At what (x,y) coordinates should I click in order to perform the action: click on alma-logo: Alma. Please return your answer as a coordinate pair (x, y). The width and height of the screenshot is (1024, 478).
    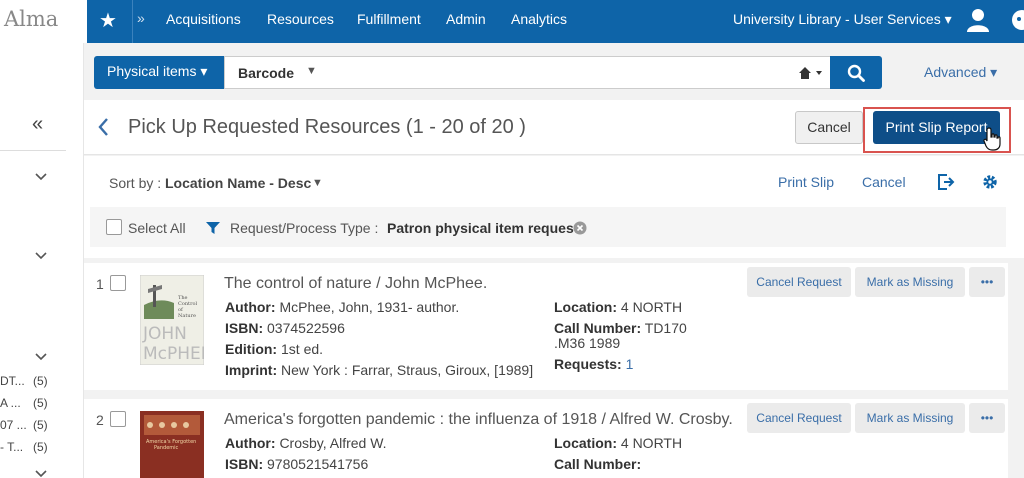
    Looking at the image, I should click on (31, 19).